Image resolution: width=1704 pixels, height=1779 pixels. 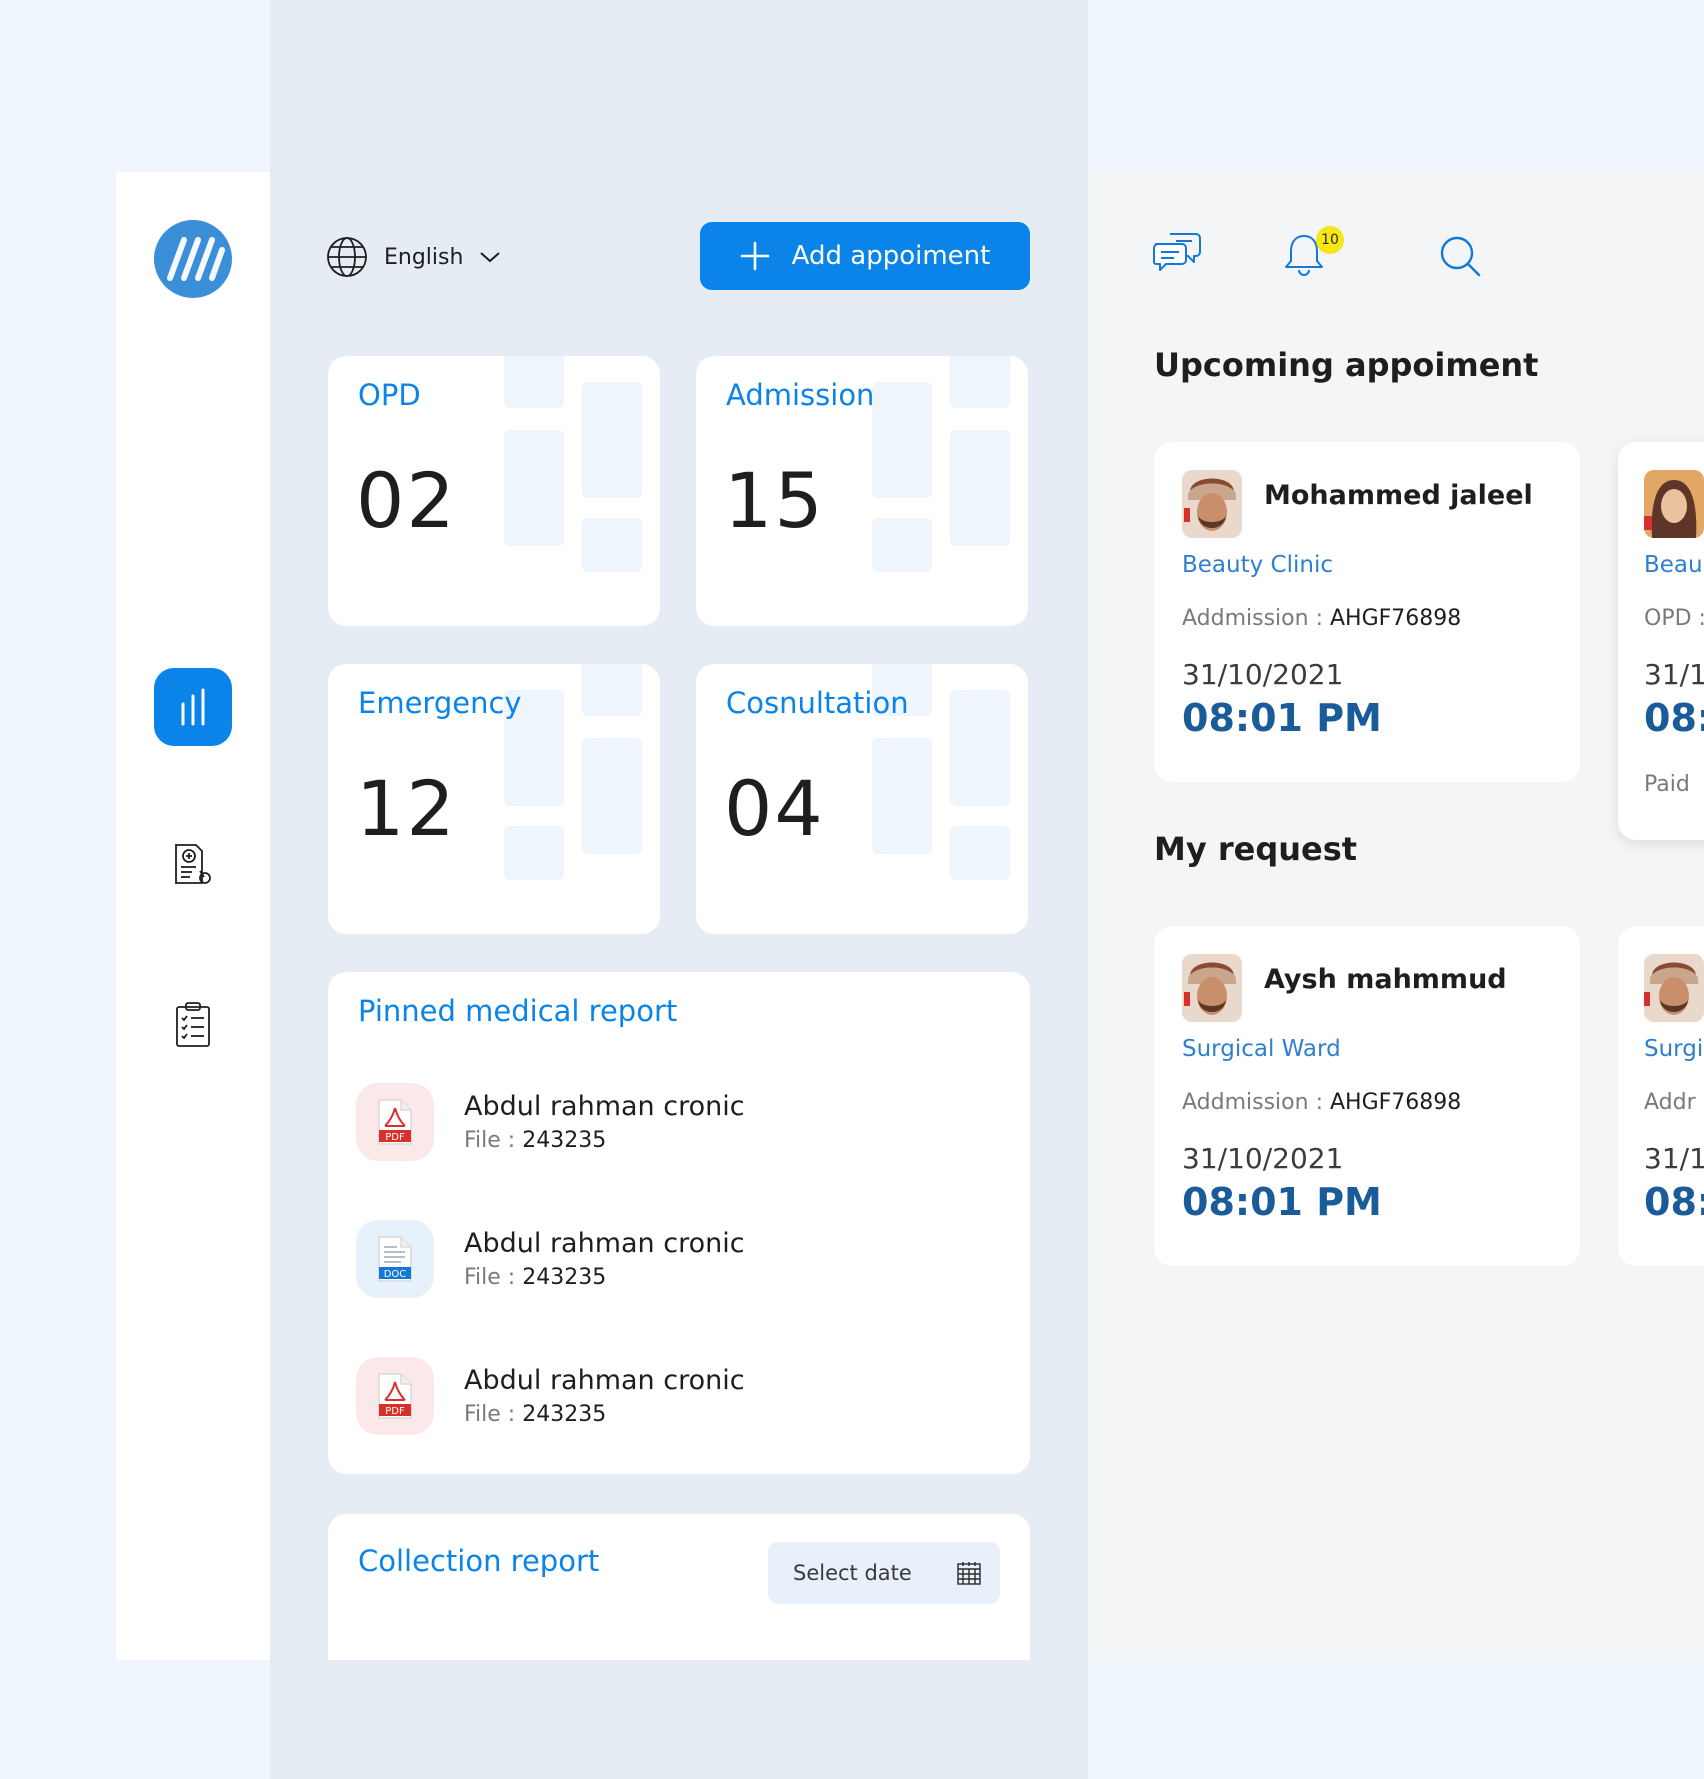 I want to click on search-icon, so click(x=1460, y=256).